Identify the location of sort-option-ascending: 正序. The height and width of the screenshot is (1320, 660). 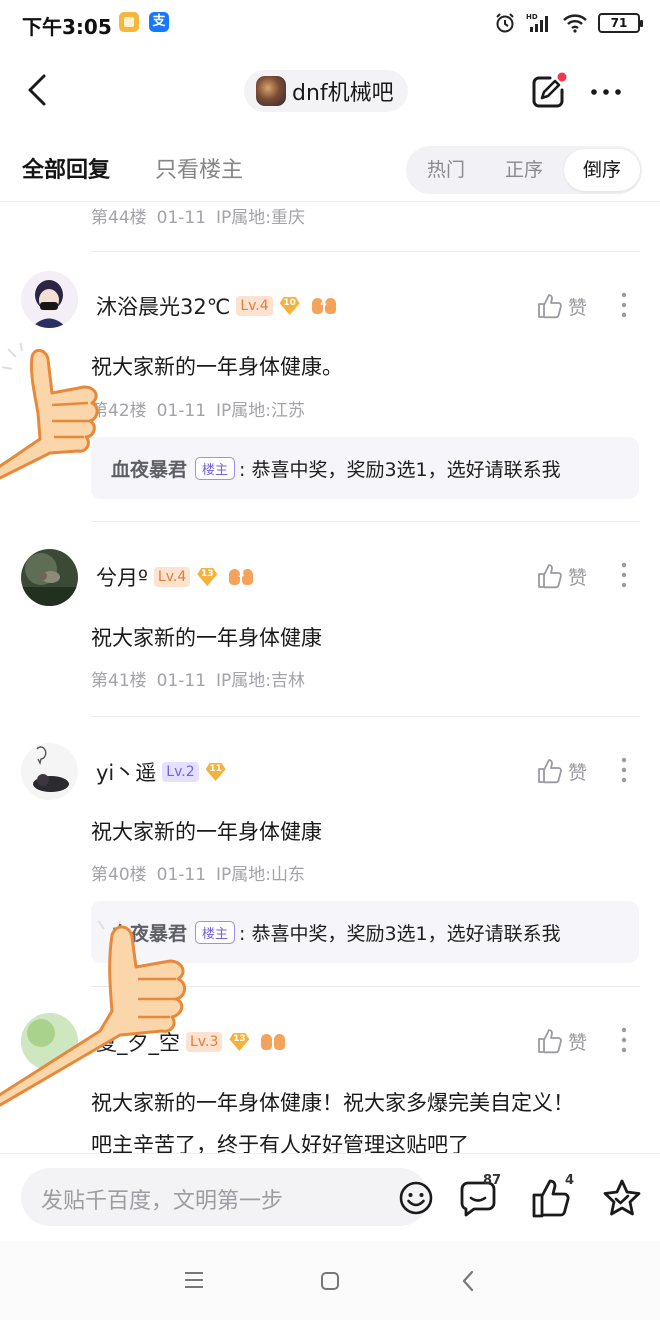
(524, 170).